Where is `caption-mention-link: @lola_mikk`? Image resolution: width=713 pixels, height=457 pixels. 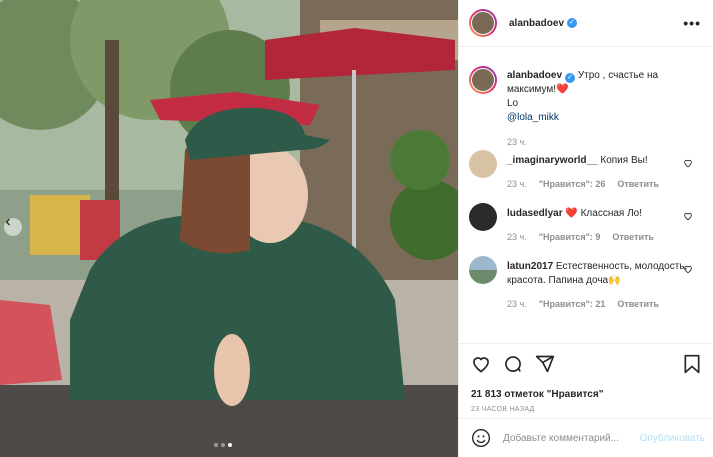
caption-mention-link: @lola_mikk is located at coordinates (533, 117).